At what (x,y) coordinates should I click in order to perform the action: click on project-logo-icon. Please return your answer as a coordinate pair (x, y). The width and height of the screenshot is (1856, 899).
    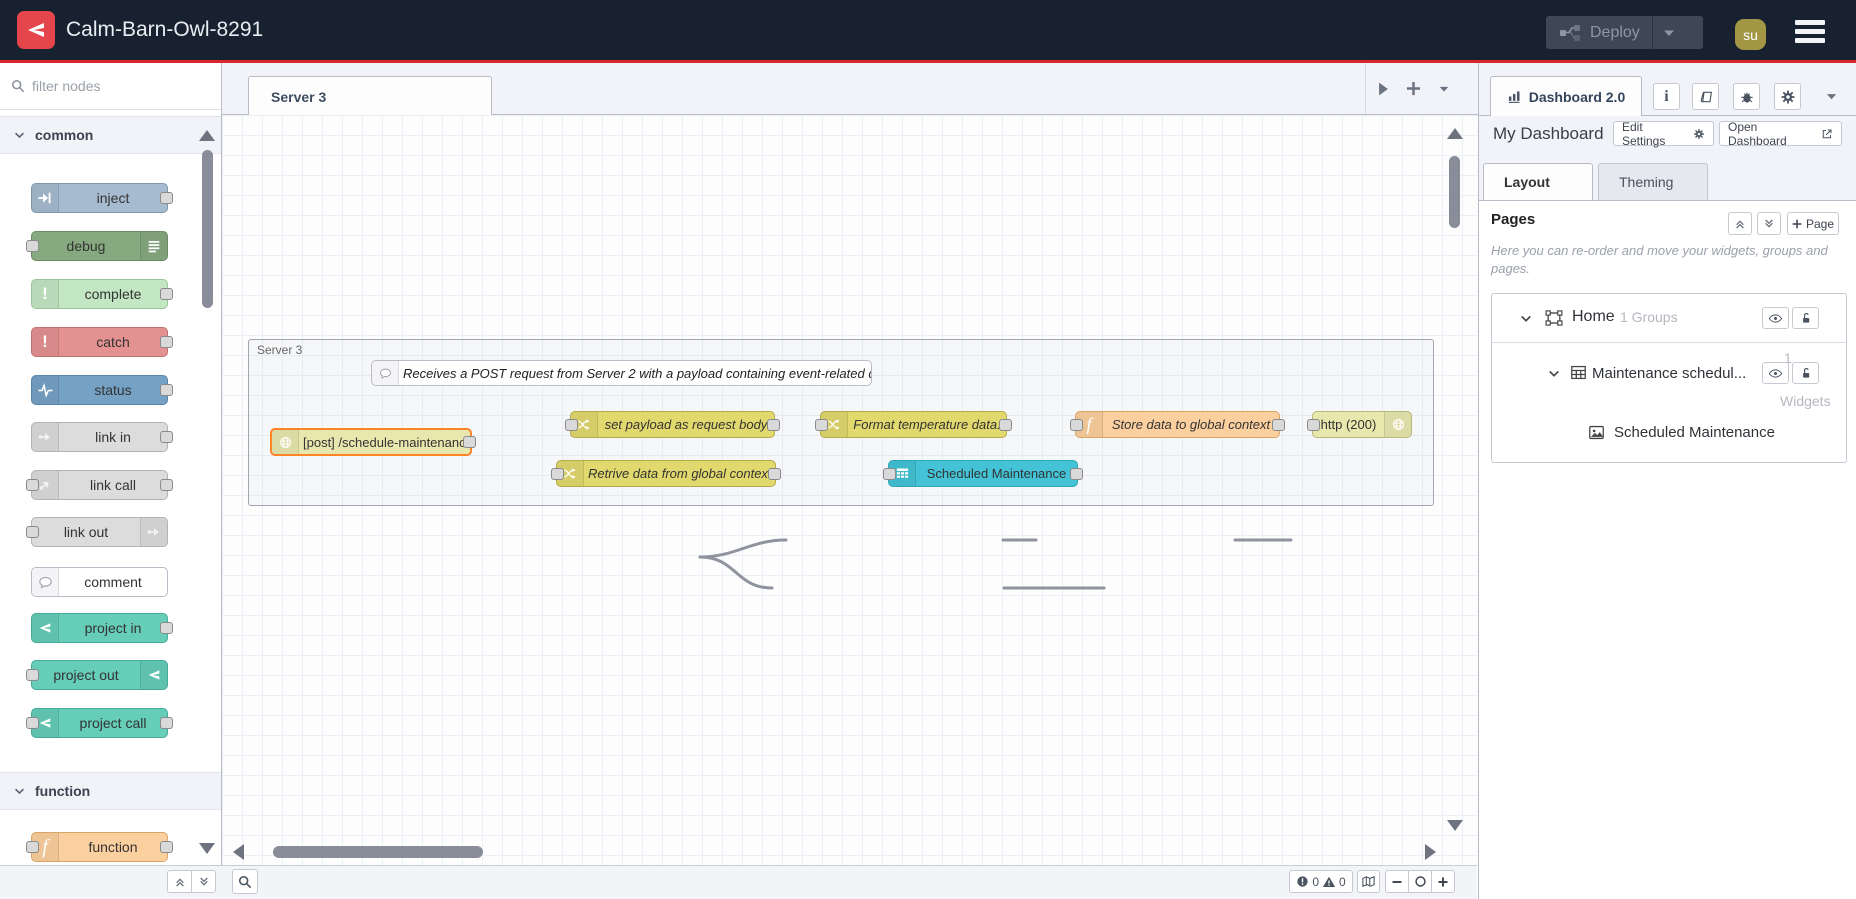
    Looking at the image, I should click on (153, 675).